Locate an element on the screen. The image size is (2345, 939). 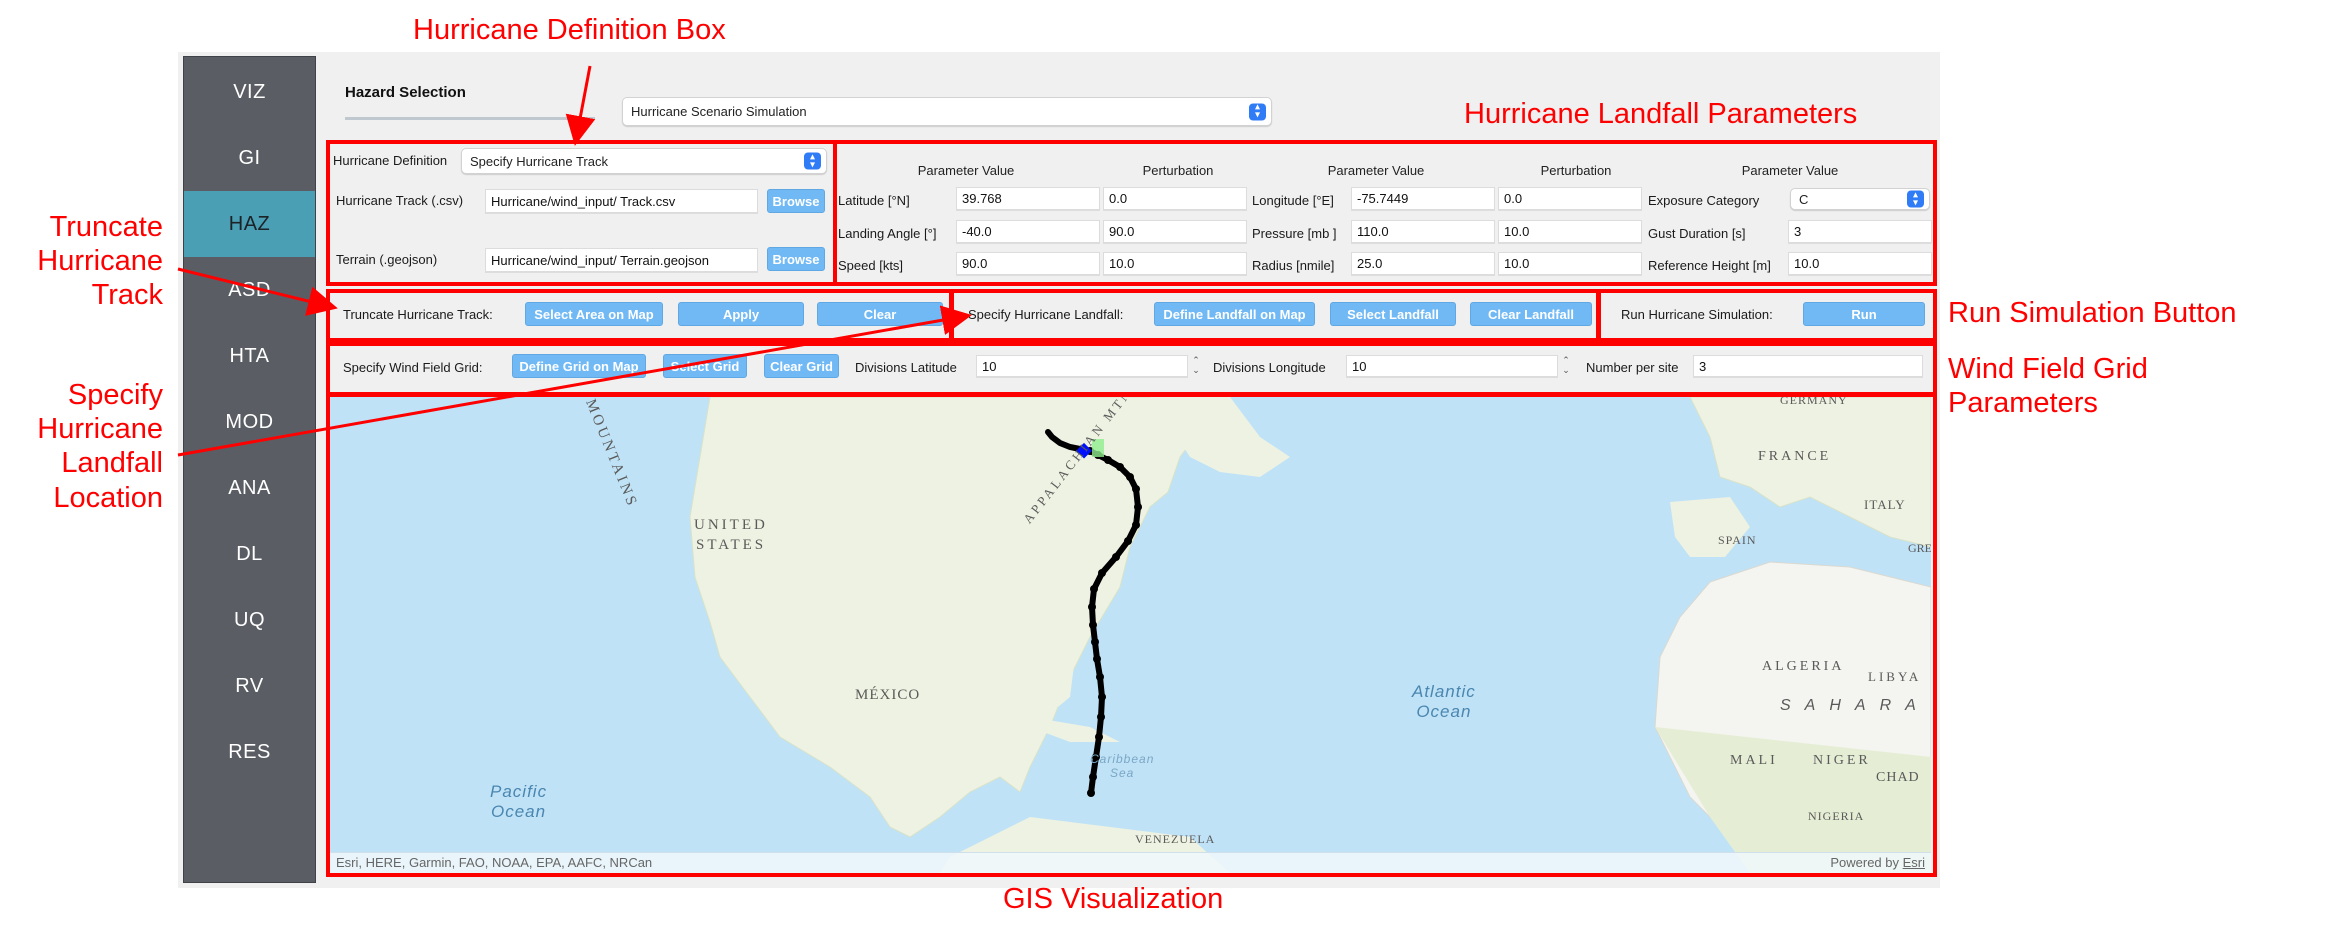
arrow-definition-box is located at coordinates (580, 105).